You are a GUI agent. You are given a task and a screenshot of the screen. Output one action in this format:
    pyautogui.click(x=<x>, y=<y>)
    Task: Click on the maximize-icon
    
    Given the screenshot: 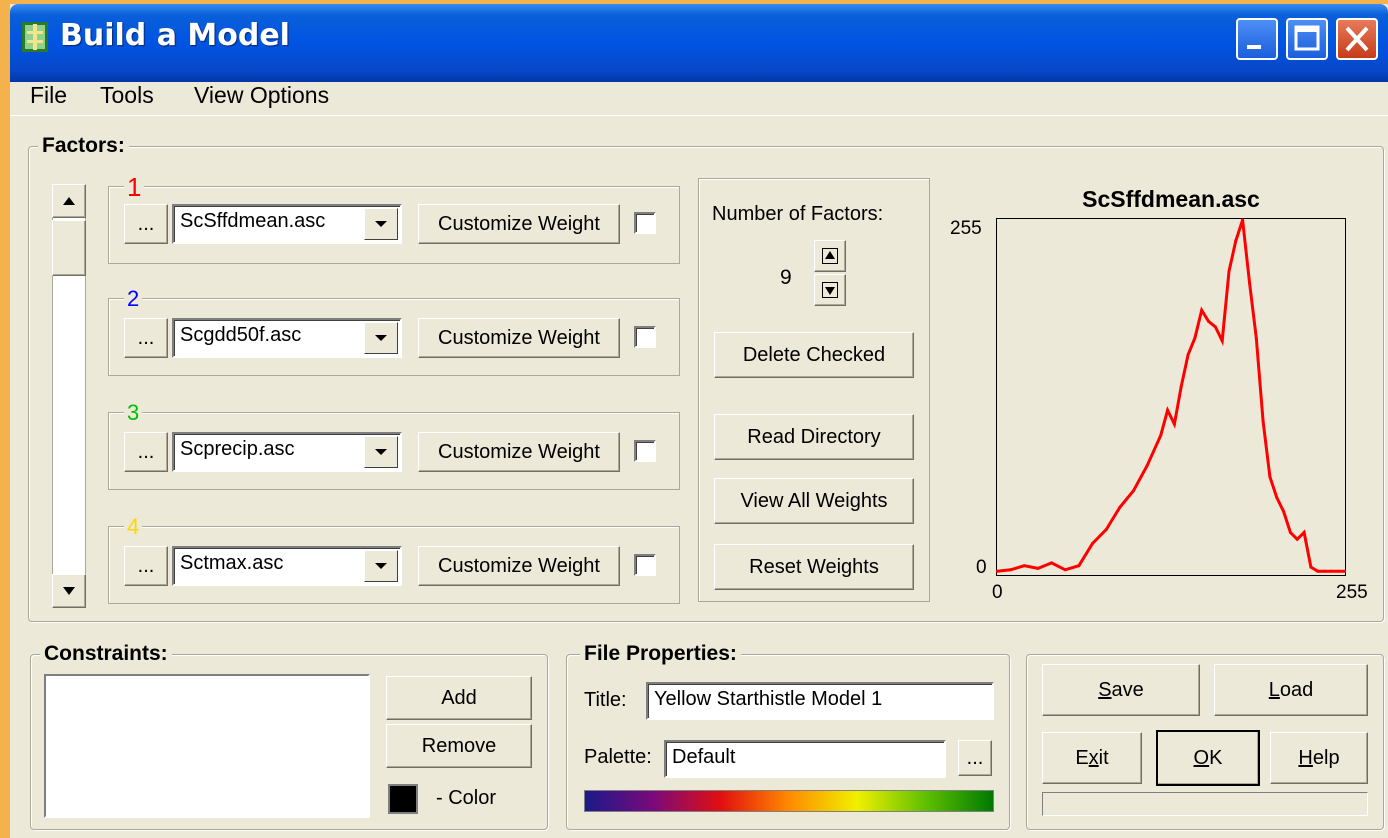 What is the action you would take?
    pyautogui.click(x=1307, y=38)
    